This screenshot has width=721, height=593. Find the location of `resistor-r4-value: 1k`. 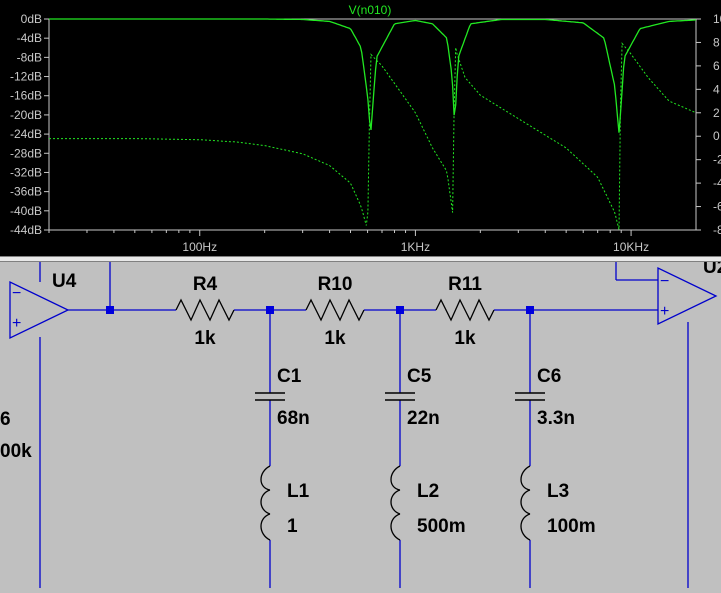

resistor-r4-value: 1k is located at coordinates (205, 338).